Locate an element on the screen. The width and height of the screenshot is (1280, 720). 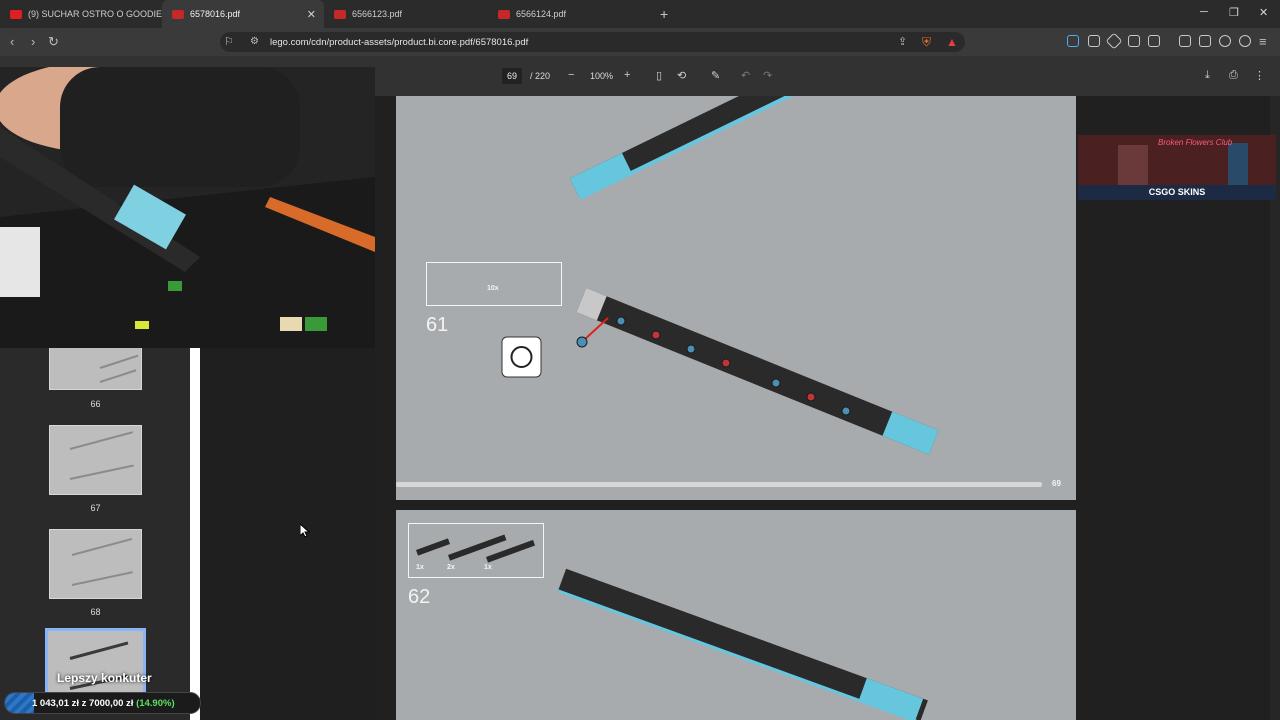
youtube-icon is located at coordinates (16, 14).